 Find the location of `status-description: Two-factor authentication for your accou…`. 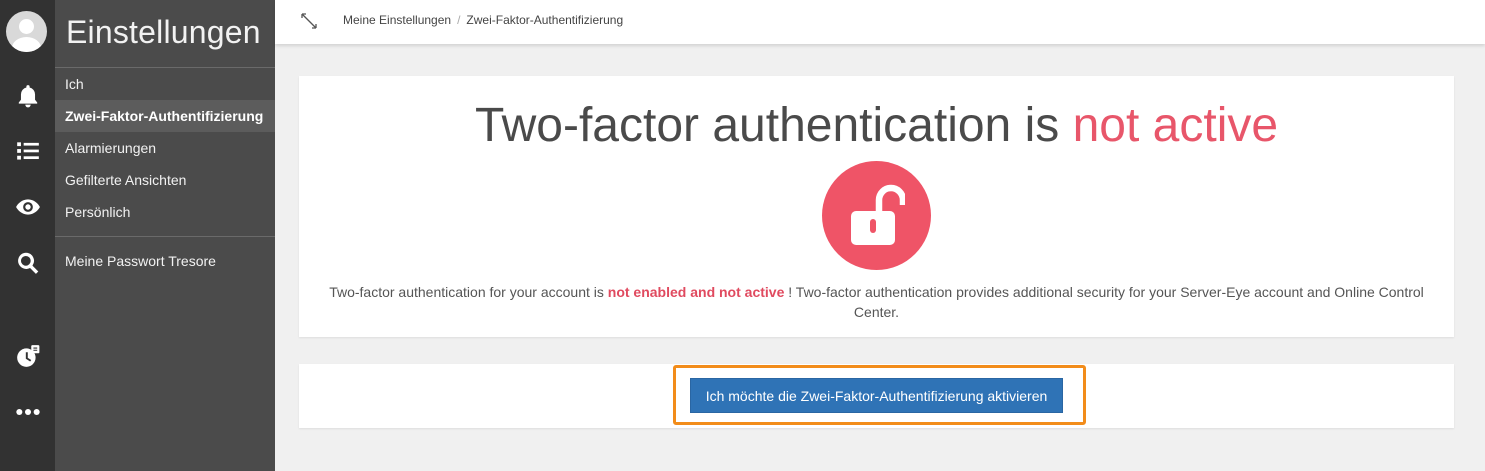

status-description: Two-factor authentication for your accou… is located at coordinates (876, 302).